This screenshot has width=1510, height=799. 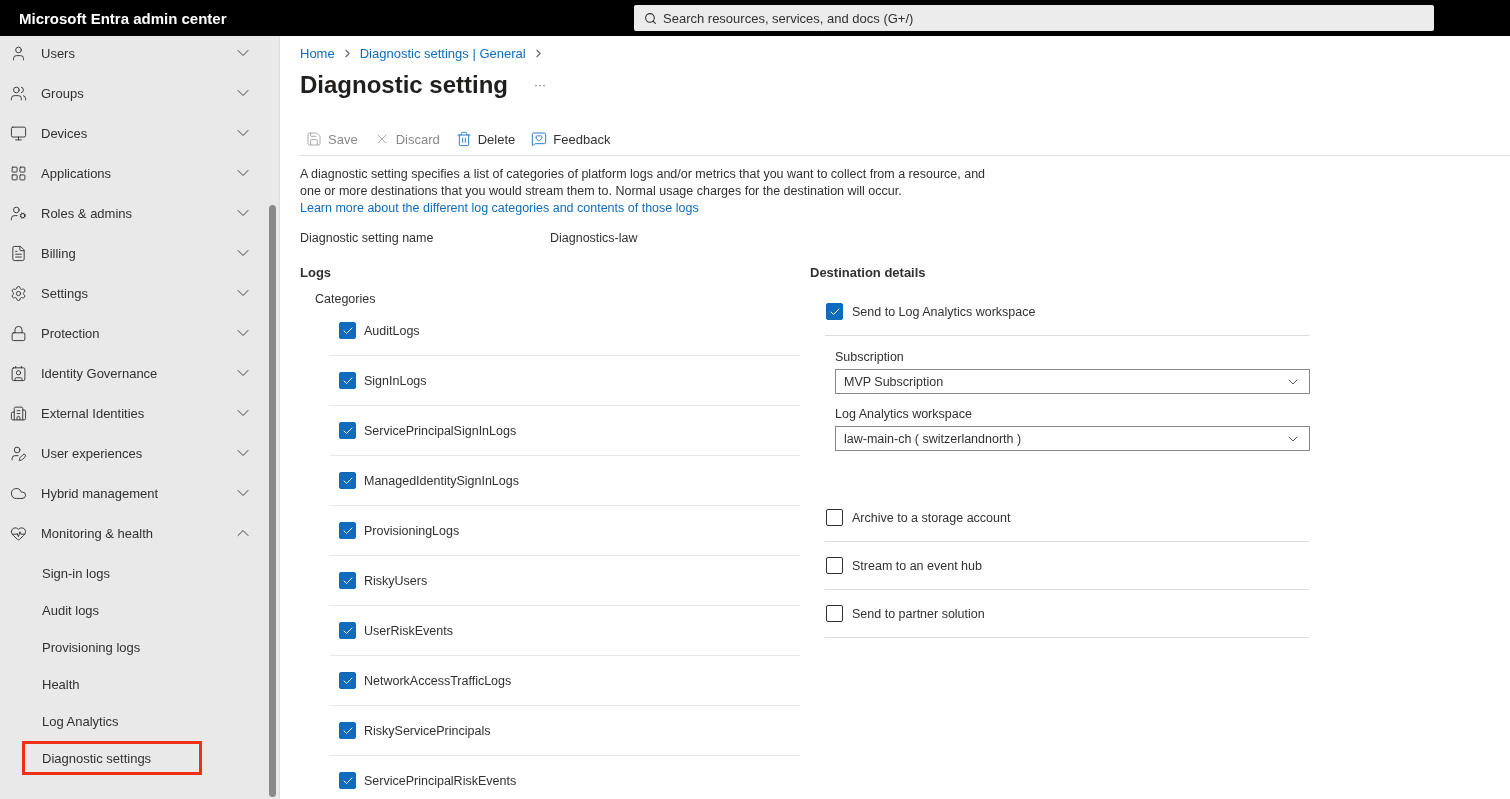 I want to click on checkbox-label: Send to Log Analytics workspace, so click(x=944, y=311).